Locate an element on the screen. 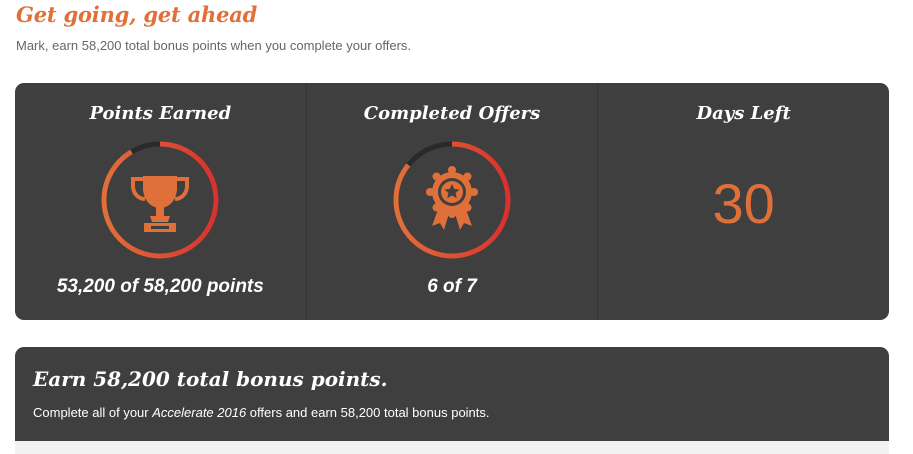 Image resolution: width=913 pixels, height=454 pixels. points-earned-heading: Points Earned is located at coordinates (160, 113).